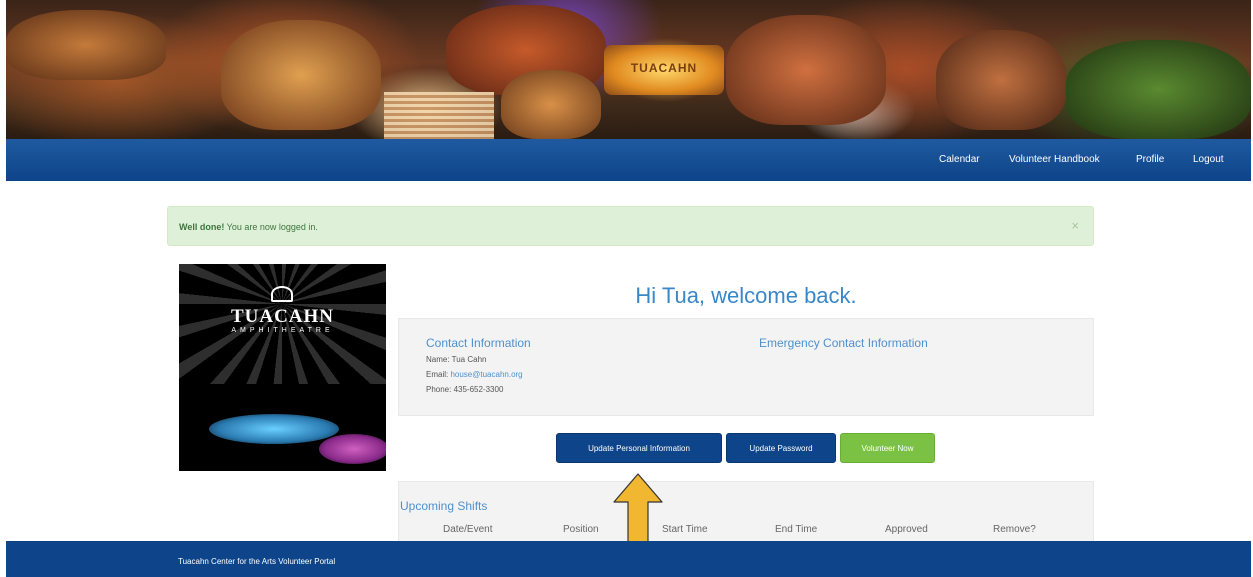 The height and width of the screenshot is (577, 1253). Describe the element at coordinates (439, 359) in the screenshot. I see `name-label: Name:` at that location.